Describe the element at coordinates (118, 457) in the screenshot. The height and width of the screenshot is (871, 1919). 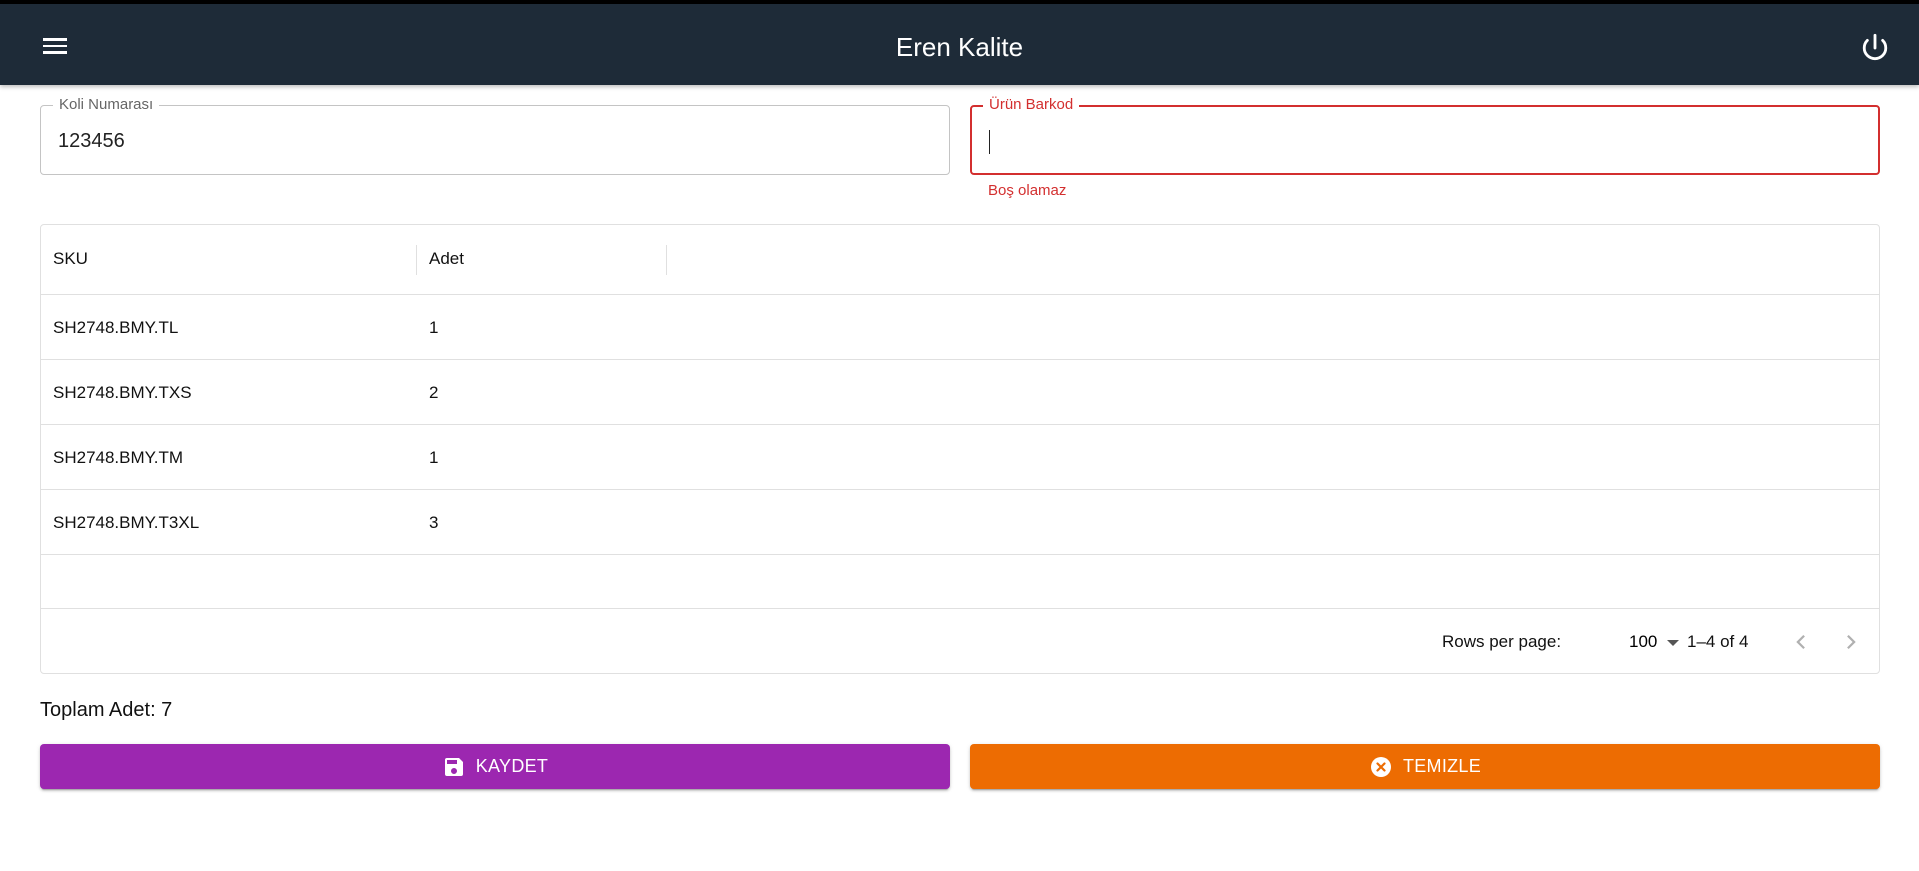
I see `cell-sku: SH2748.BMY.TM` at that location.